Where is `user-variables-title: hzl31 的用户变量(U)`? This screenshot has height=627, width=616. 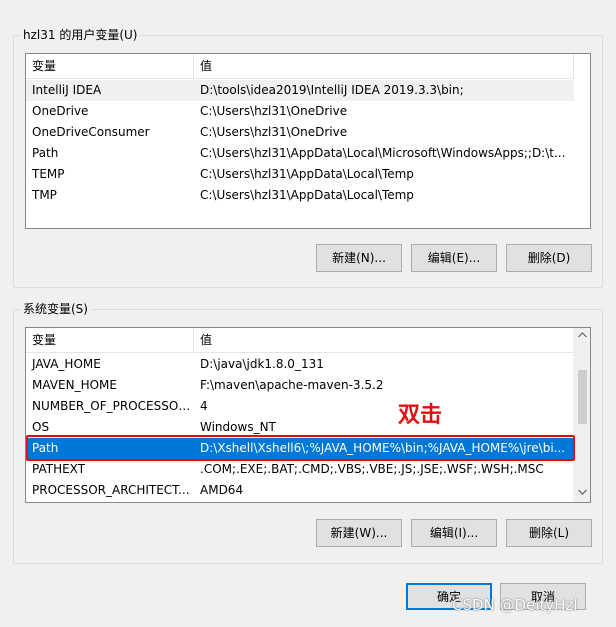
user-variables-title: hzl31 的用户变量(U) is located at coordinates (80, 35).